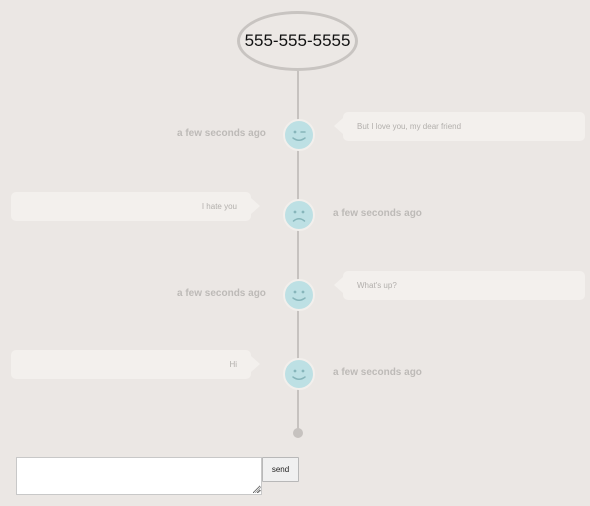 The image size is (590, 506). What do you see at coordinates (299, 215) in the screenshot?
I see `sad-face-icon` at bounding box center [299, 215].